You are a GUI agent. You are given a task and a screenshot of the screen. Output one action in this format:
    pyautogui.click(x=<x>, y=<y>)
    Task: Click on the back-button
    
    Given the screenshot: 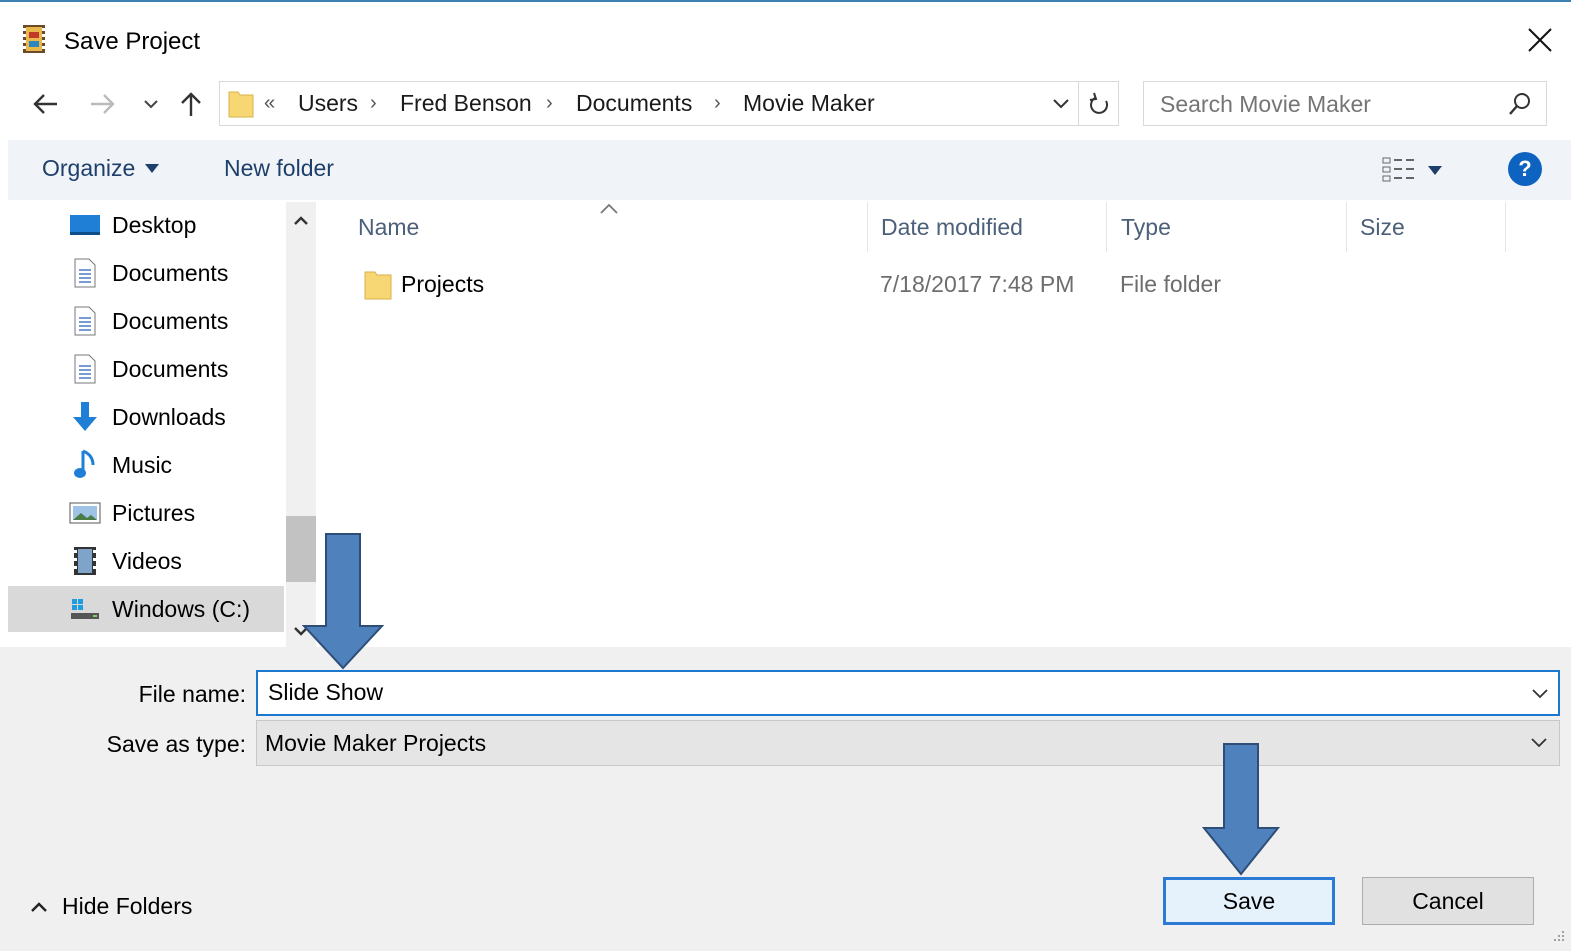 What is the action you would take?
    pyautogui.click(x=45, y=104)
    